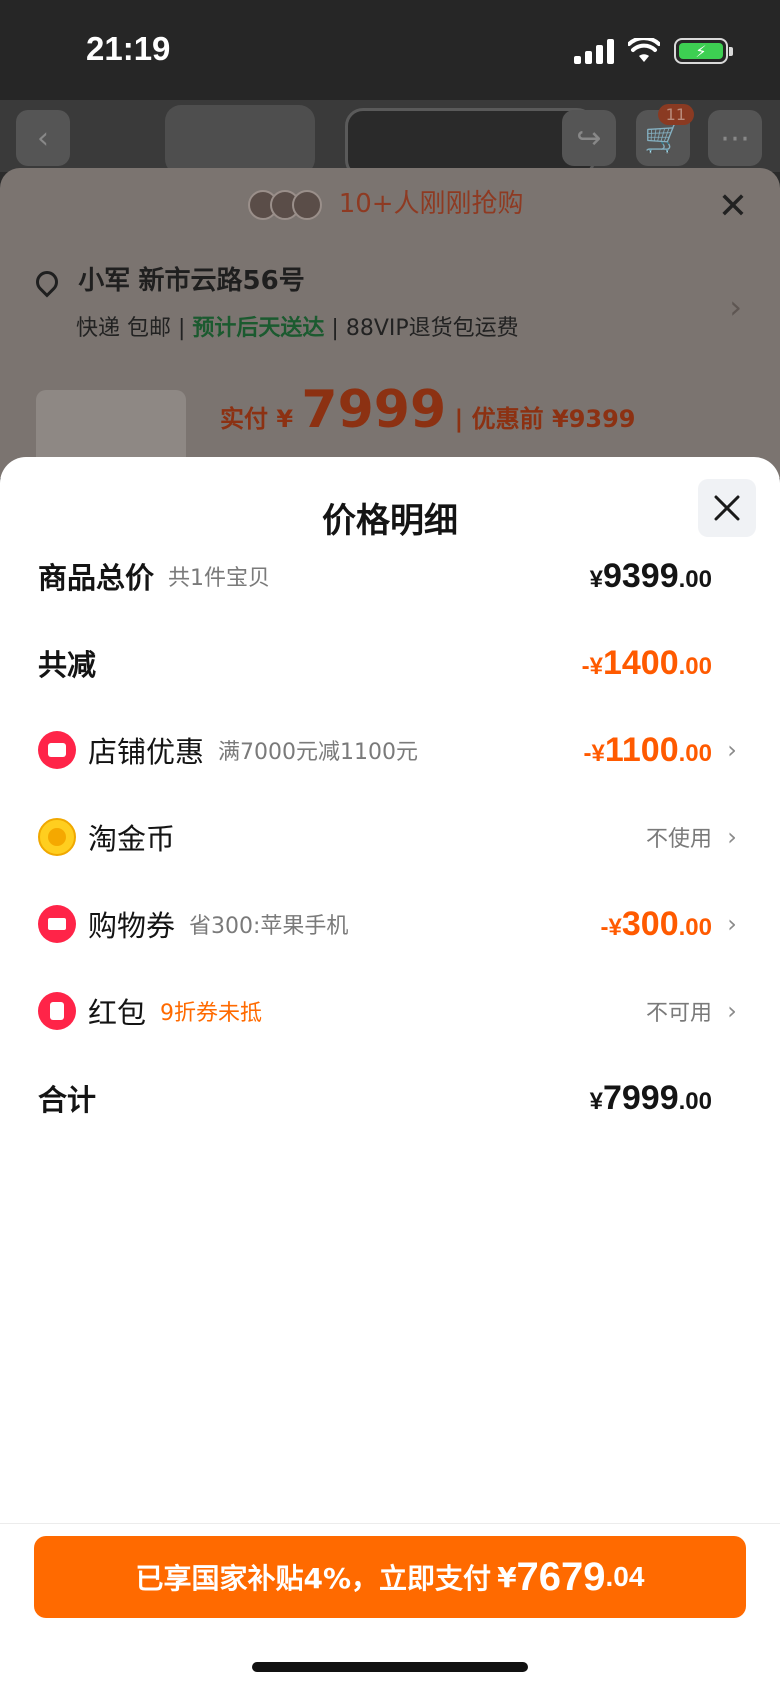 The height and width of the screenshot is (1688, 780). Describe the element at coordinates (104, 281) in the screenshot. I see `address-name: 小军` at that location.